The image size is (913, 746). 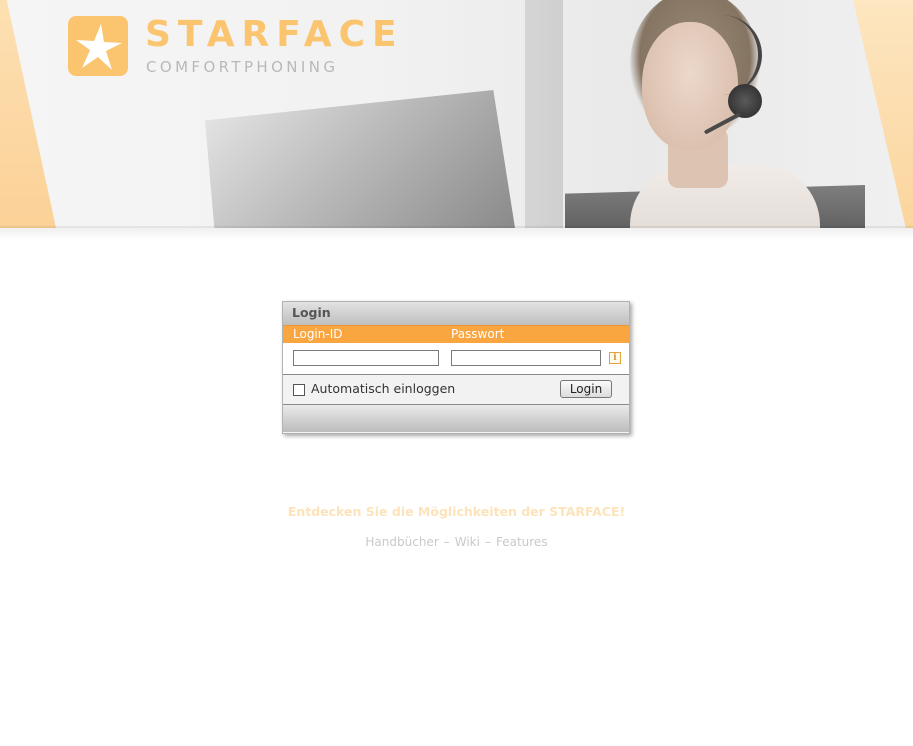 What do you see at coordinates (526, 358) in the screenshot?
I see `password-input` at bounding box center [526, 358].